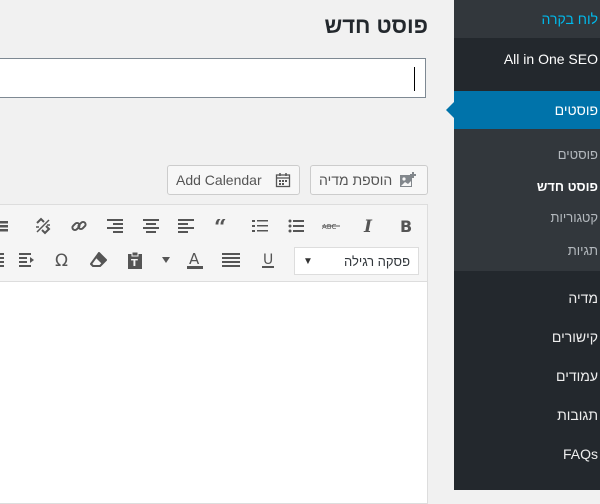 The height and width of the screenshot is (504, 600). What do you see at coordinates (414, 79) in the screenshot?
I see `text-caret` at bounding box center [414, 79].